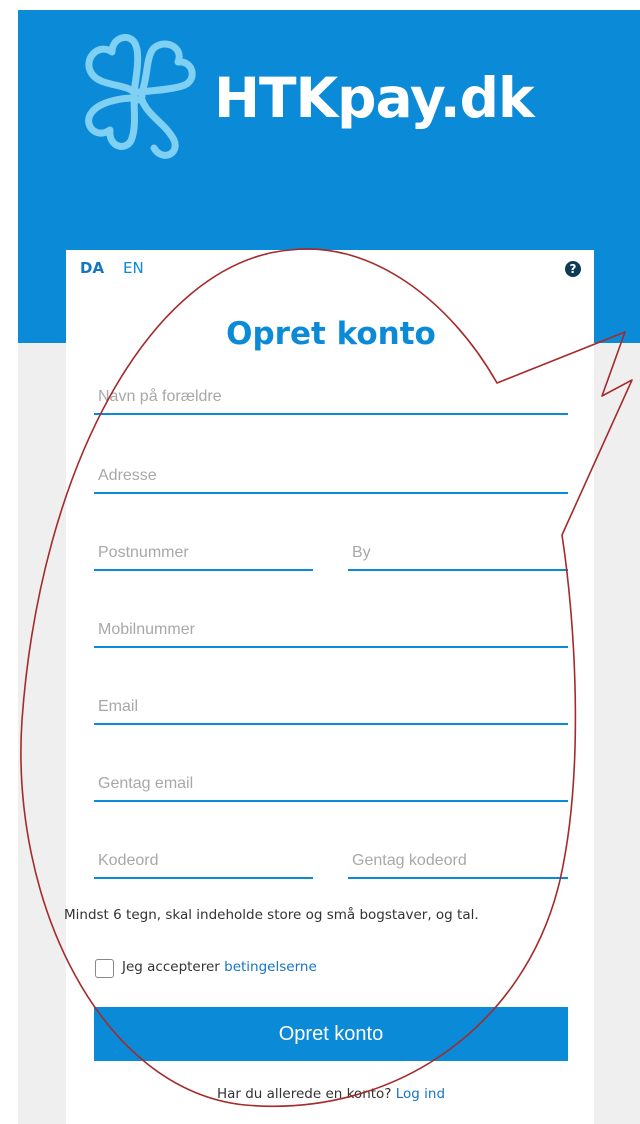 This screenshot has width=640, height=1124. I want to click on password-field, so click(203, 862).